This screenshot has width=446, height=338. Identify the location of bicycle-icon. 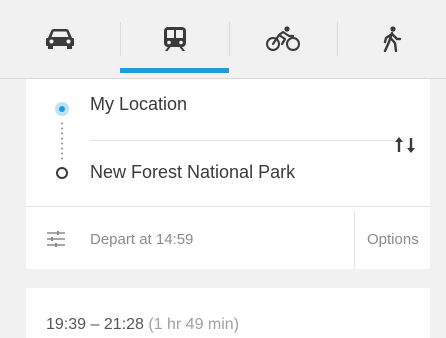
(283, 38).